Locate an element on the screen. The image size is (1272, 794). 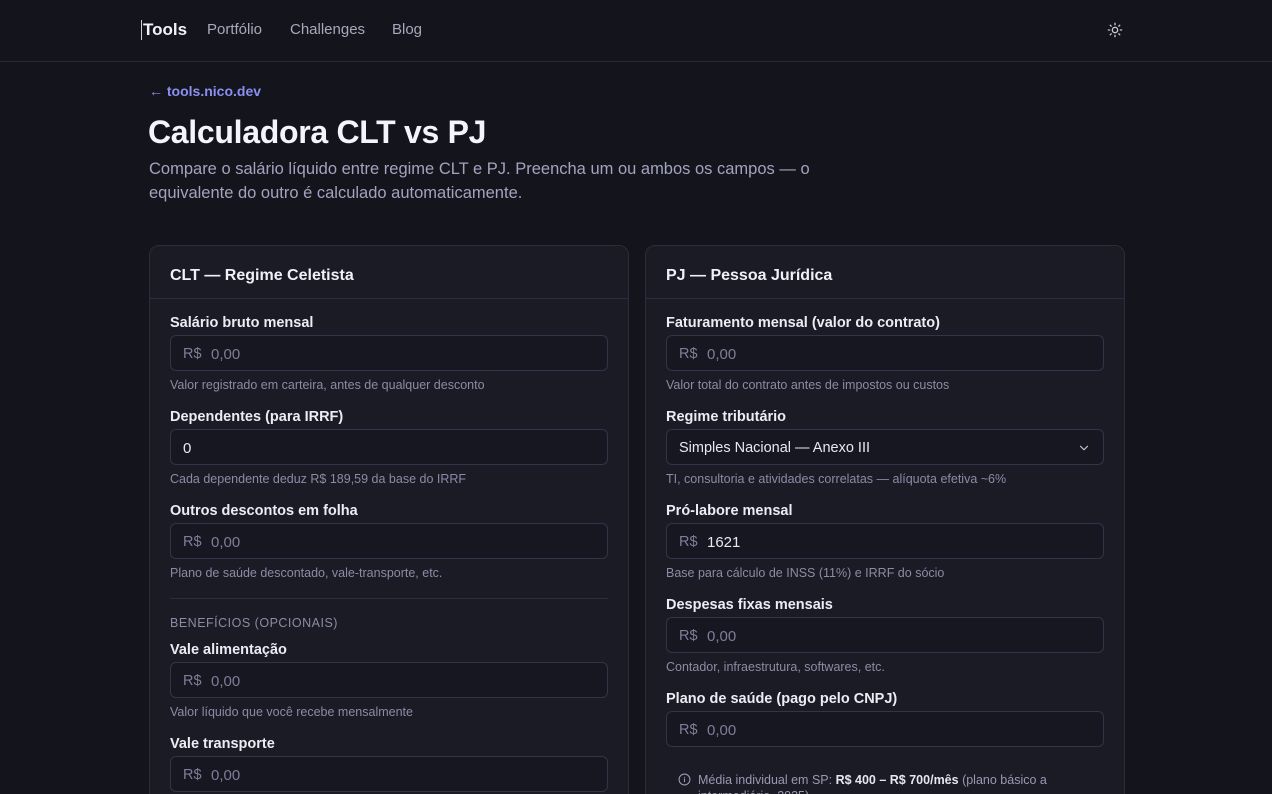
note-prefix: Média individual em SP: is located at coordinates (767, 780).